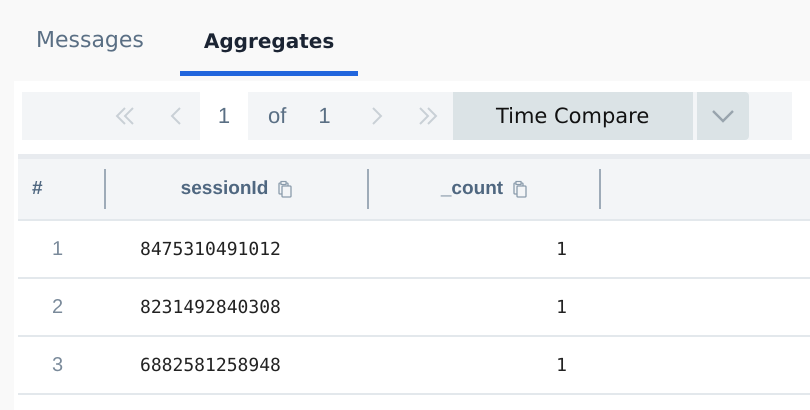 This screenshot has height=410, width=810. I want to click on table-cell: 8231492840308, so click(210, 307).